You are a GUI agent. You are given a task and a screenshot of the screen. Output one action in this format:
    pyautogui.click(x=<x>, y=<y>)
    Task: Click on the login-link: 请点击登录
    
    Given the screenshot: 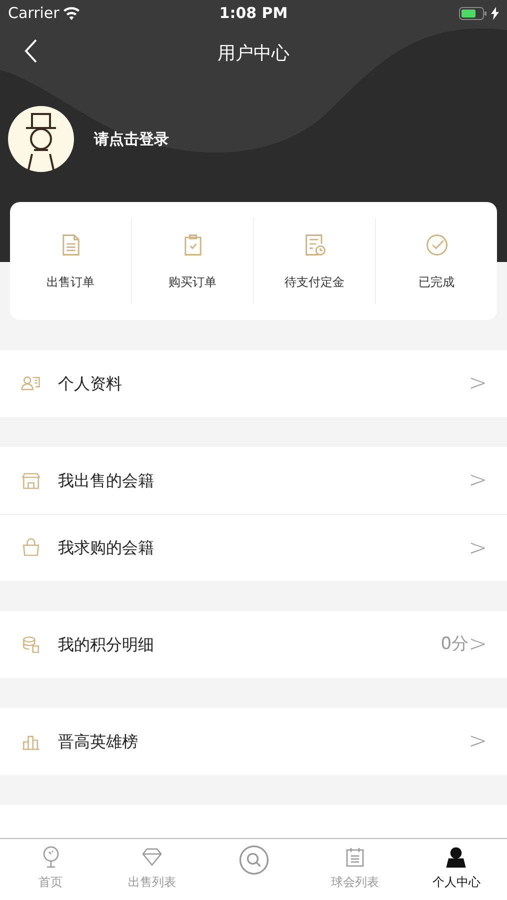 What is the action you would take?
    pyautogui.click(x=131, y=139)
    